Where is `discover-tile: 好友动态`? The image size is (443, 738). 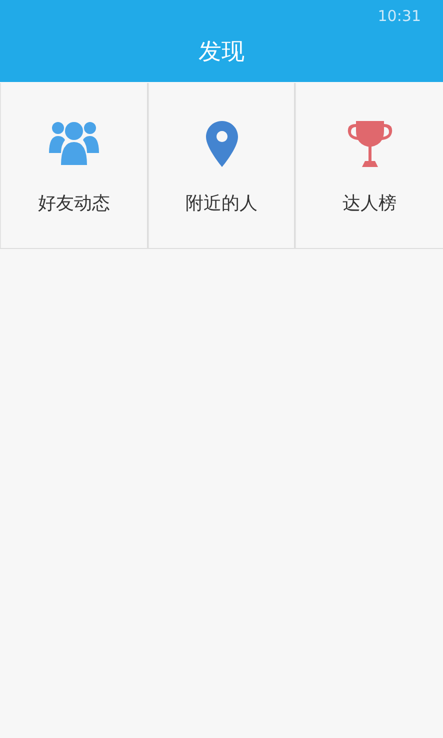 discover-tile: 好友动态 is located at coordinates (74, 165).